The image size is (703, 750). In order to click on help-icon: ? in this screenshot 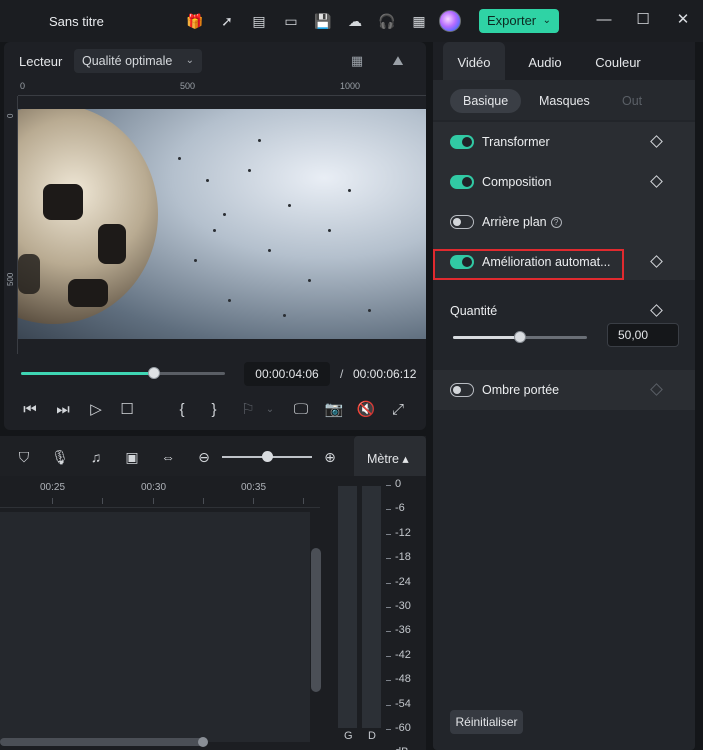, I will do `click(556, 222)`.